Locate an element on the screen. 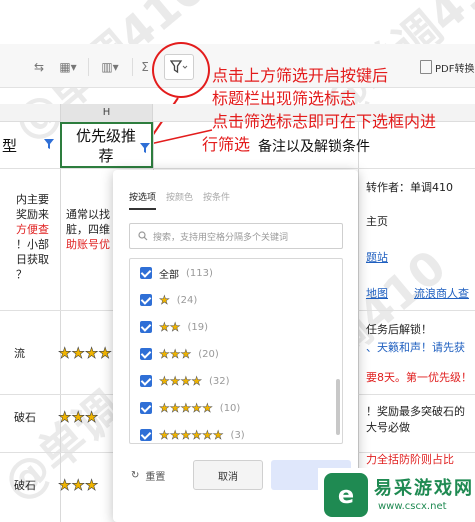  cell-text: ！小部 is located at coordinates (32, 244).